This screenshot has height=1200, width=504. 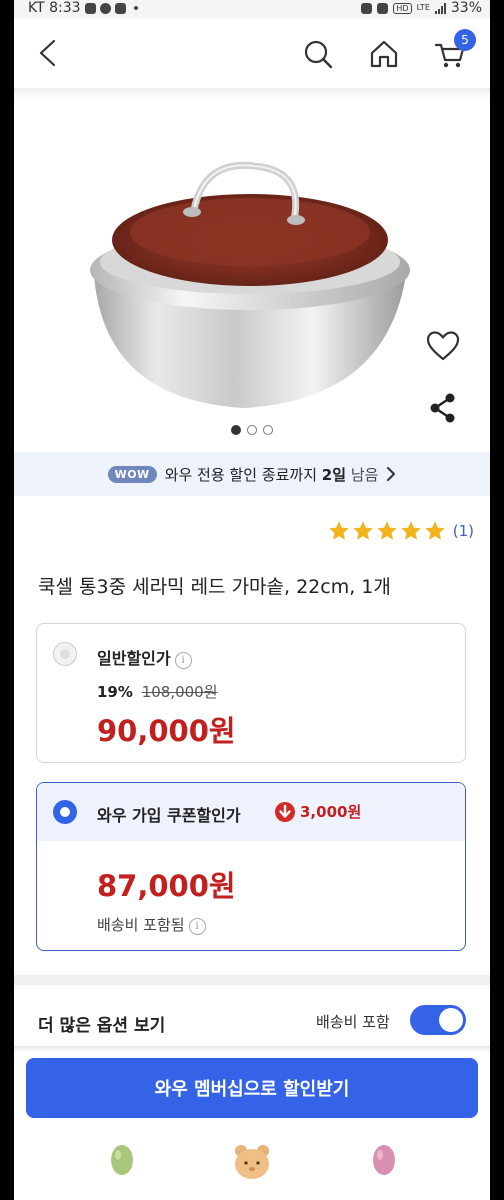 What do you see at coordinates (120, 8) in the screenshot?
I see `notification-icon` at bounding box center [120, 8].